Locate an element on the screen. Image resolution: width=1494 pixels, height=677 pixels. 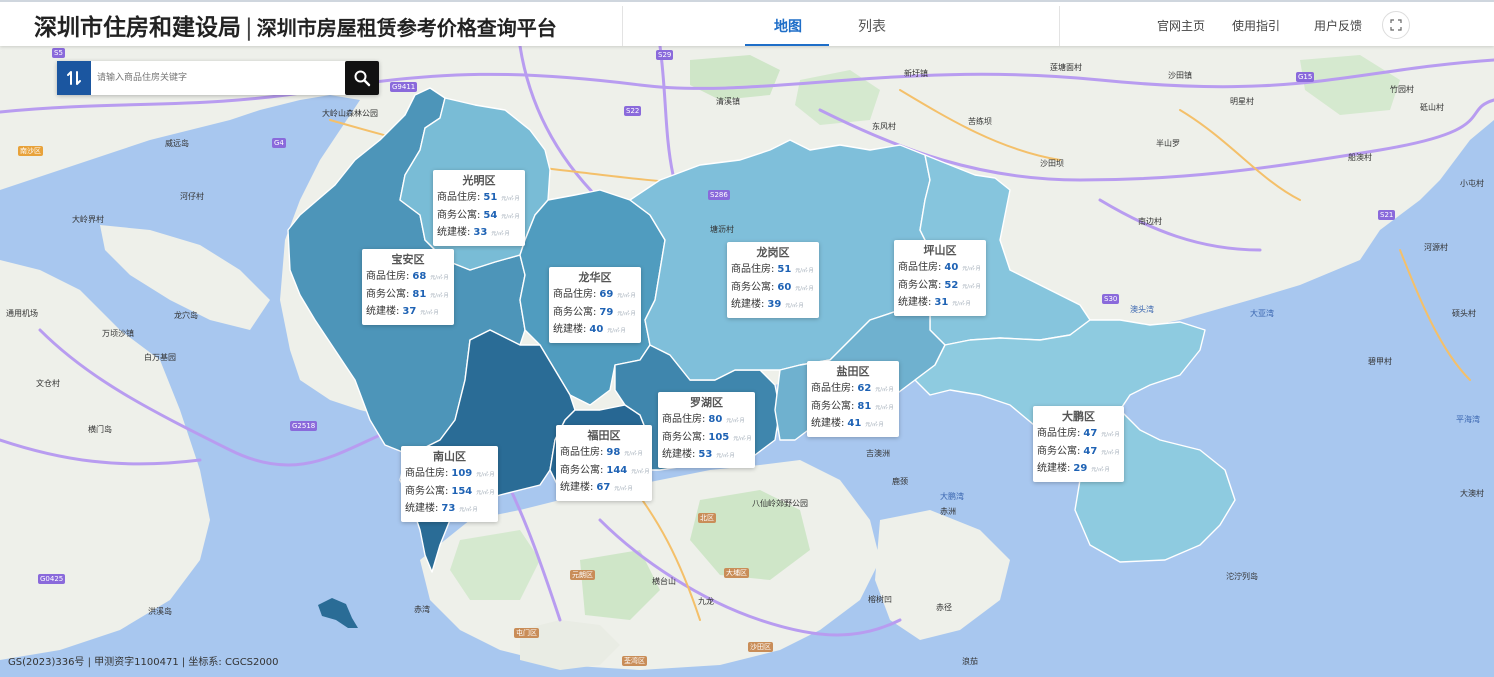
fullscreen-icon is located at coordinates (1396, 25).